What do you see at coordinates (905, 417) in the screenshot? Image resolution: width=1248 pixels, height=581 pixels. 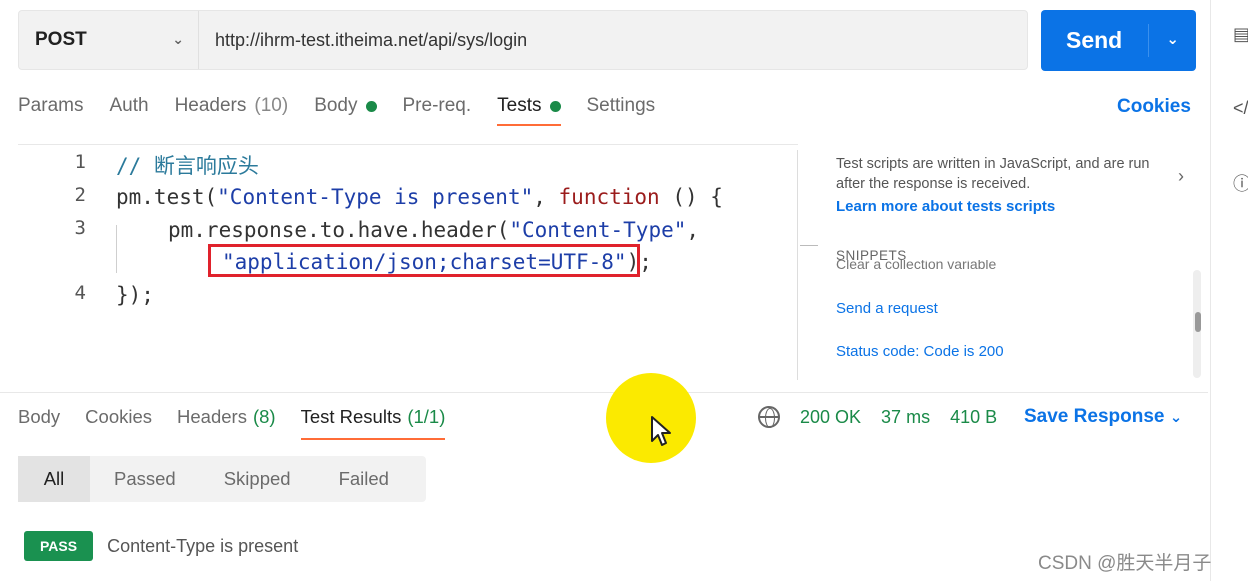 I see `response-time: 37 ms` at bounding box center [905, 417].